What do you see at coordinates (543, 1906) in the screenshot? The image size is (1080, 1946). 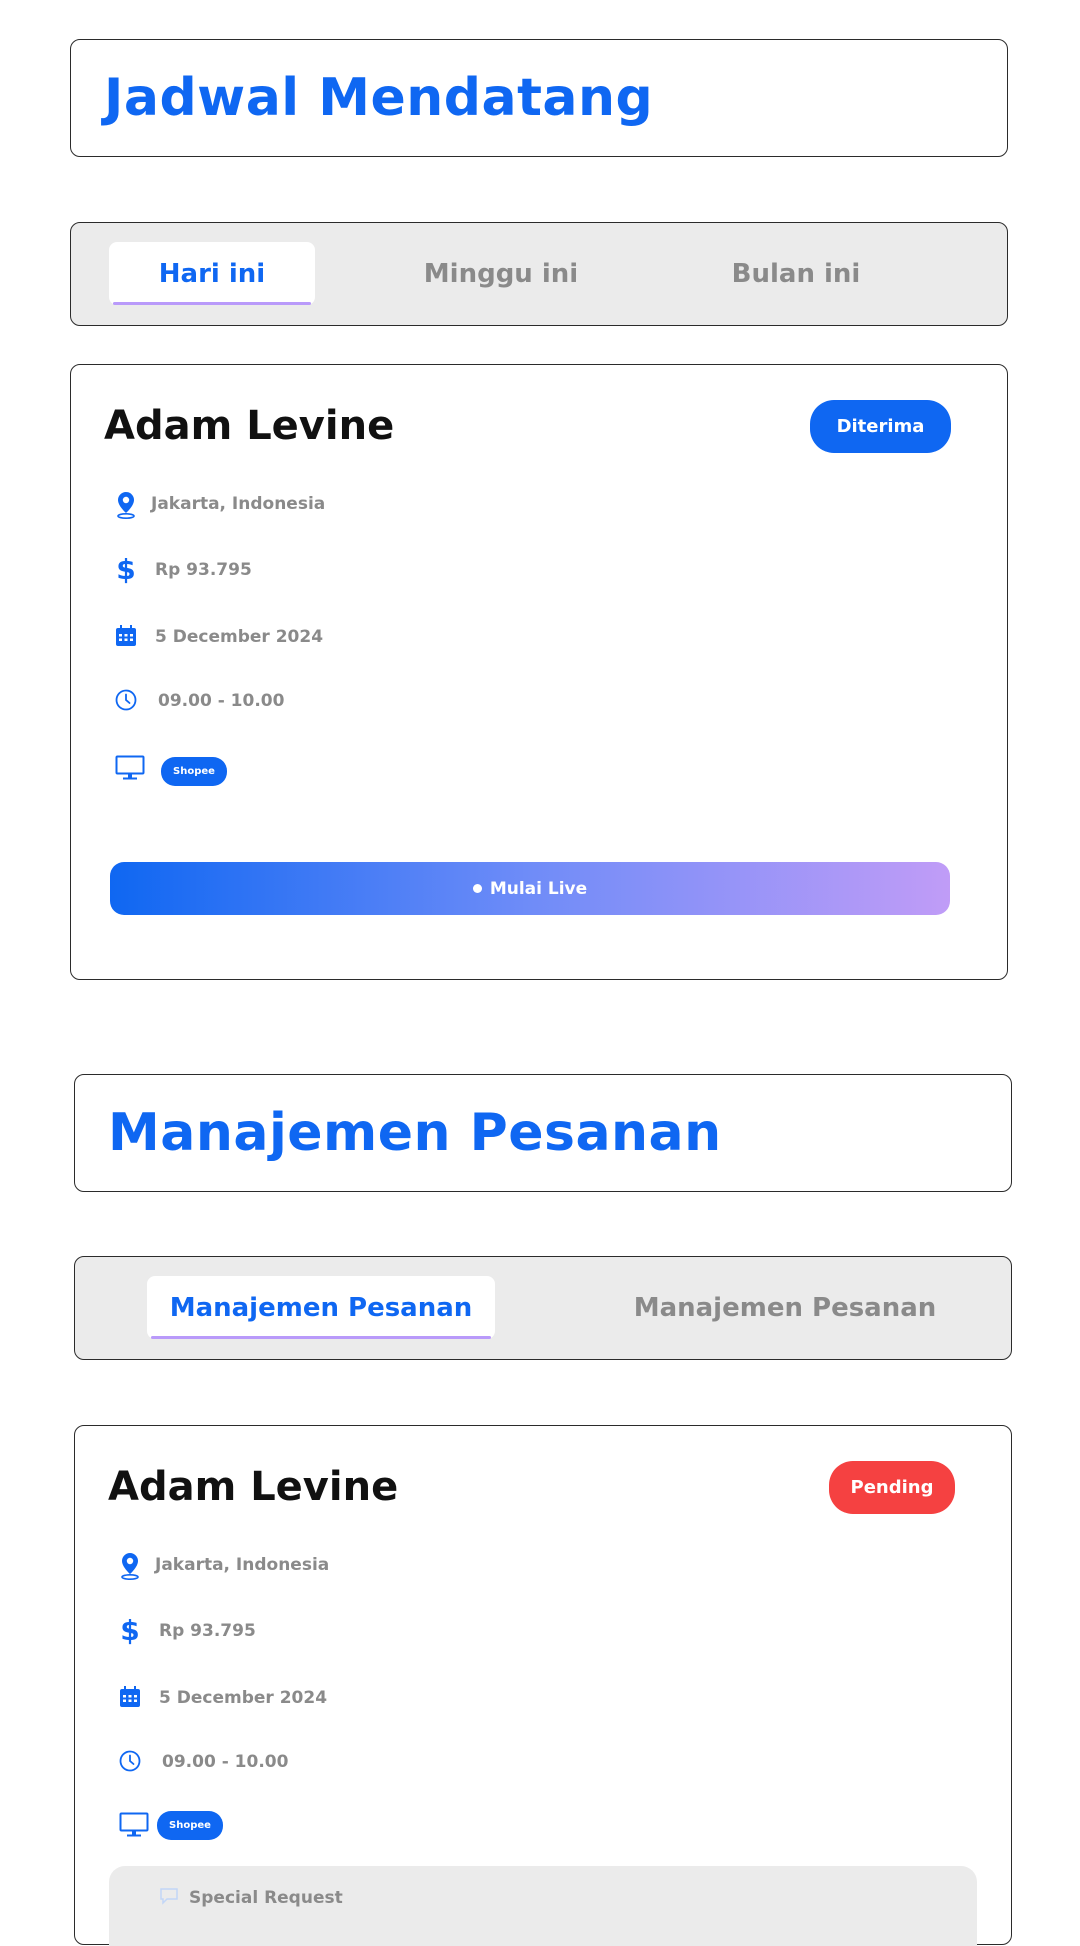 I see `special-request-box: Special Request` at bounding box center [543, 1906].